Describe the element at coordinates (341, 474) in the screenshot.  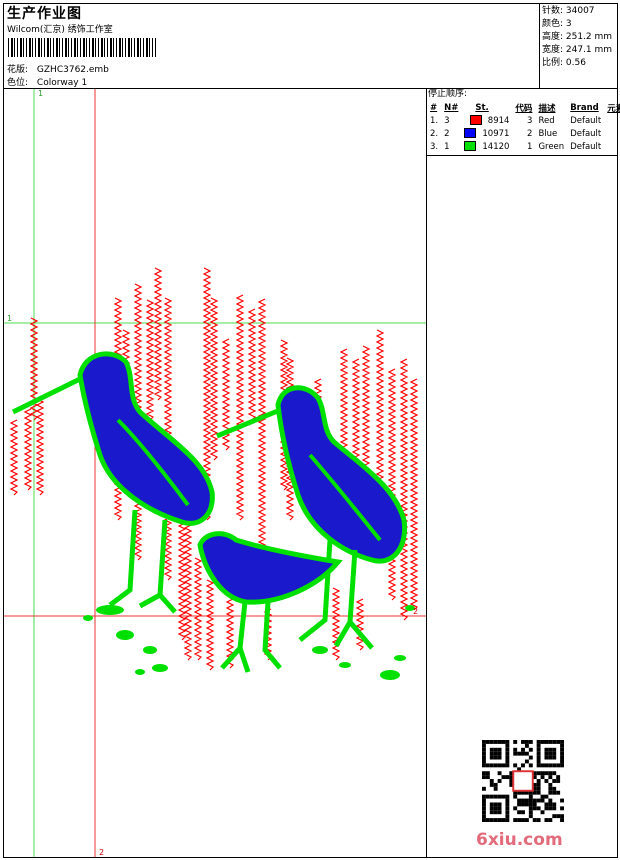
I see `bird-right-body` at that location.